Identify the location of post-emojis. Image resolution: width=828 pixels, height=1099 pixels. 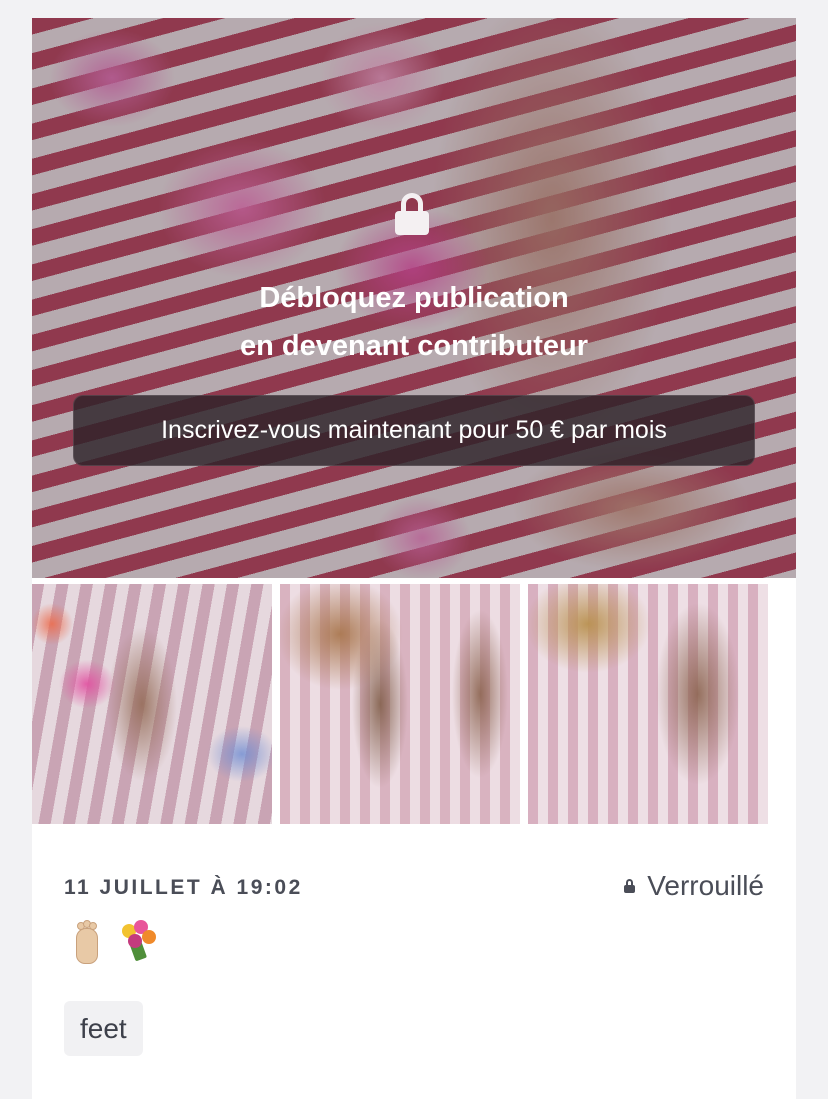
(115, 940).